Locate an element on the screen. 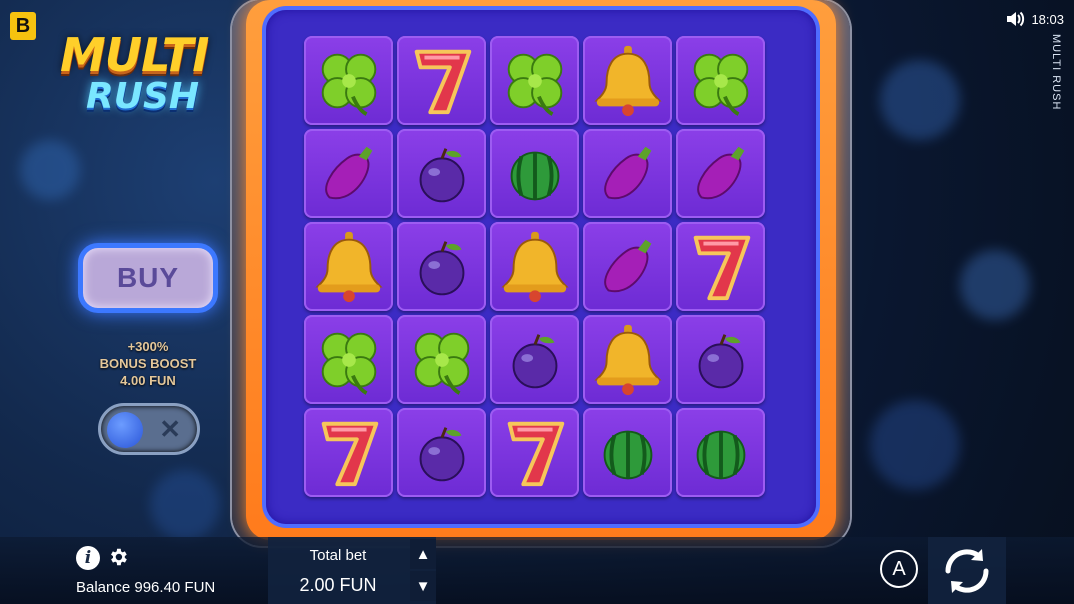 The image size is (1074, 604). total-bet-label: Total bet is located at coordinates (338, 555).